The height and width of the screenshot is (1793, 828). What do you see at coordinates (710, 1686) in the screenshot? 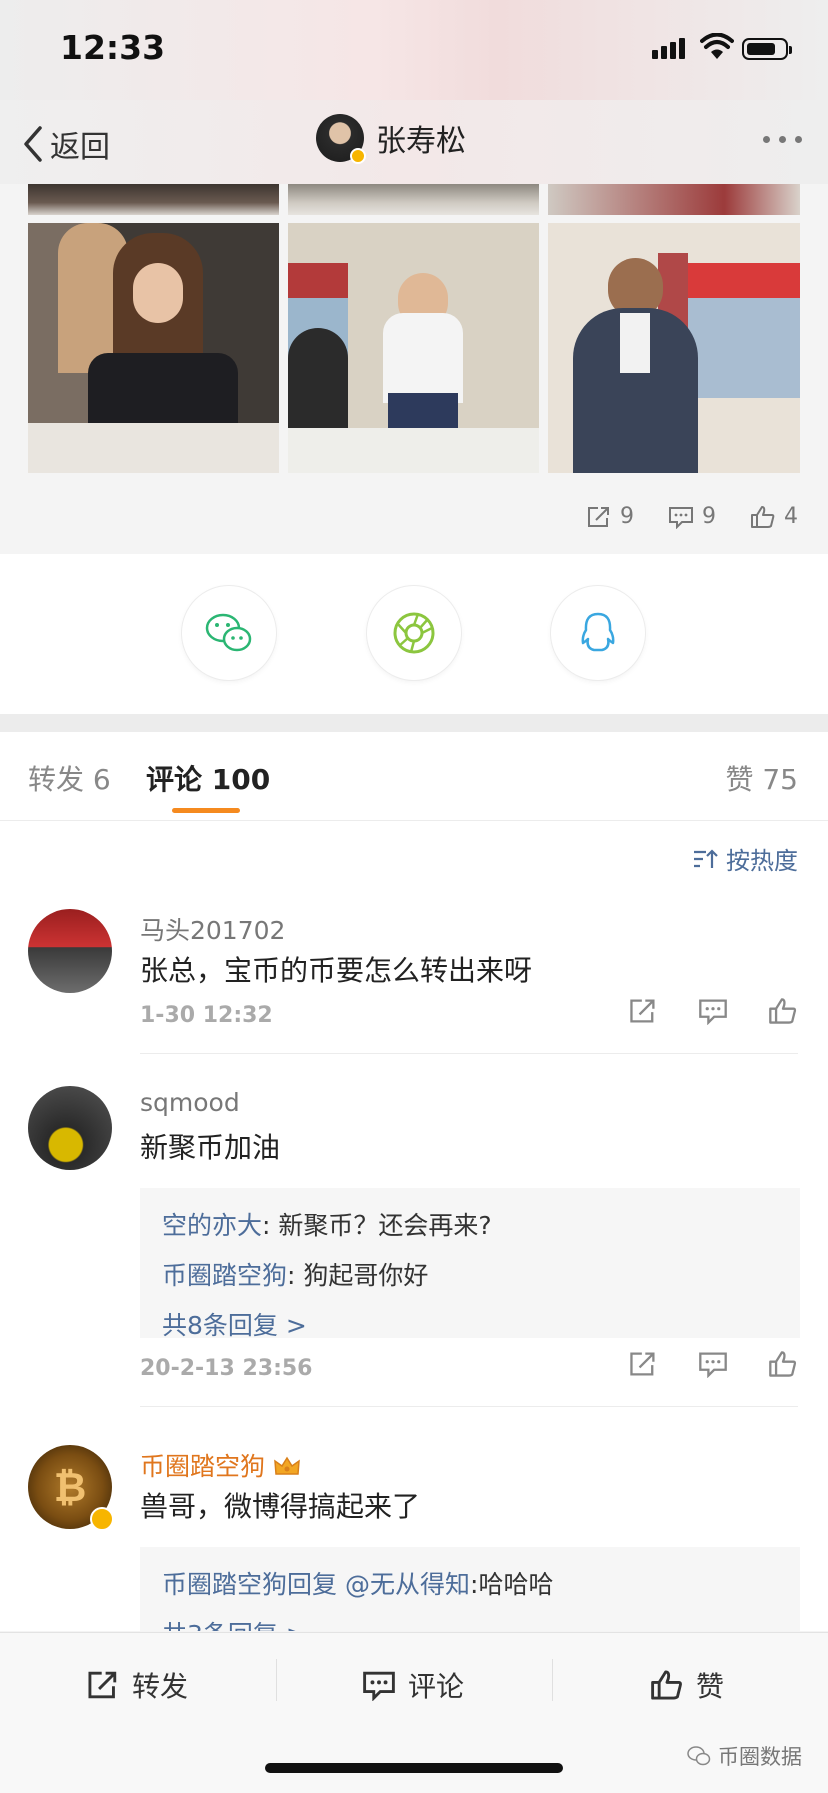
I see `like-label: 赞` at bounding box center [710, 1686].